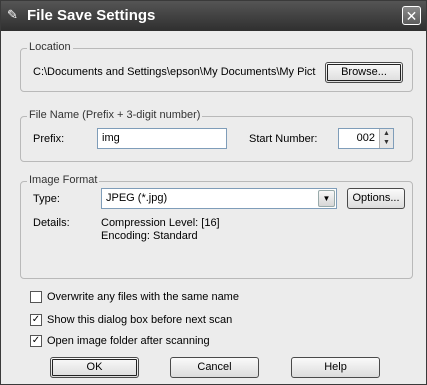 The image size is (427, 385). What do you see at coordinates (162, 138) in the screenshot?
I see `prefix-input: img` at bounding box center [162, 138].